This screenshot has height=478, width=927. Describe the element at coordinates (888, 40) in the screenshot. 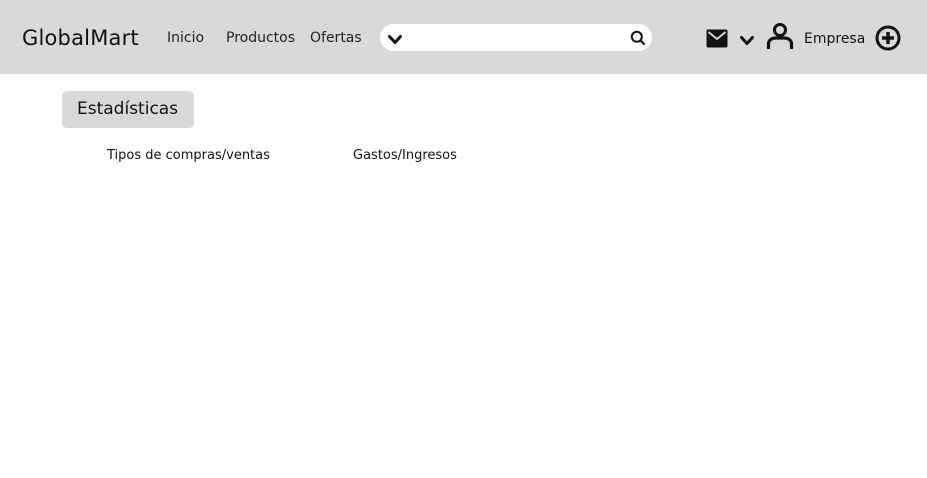

I see `add-circle-icon` at that location.